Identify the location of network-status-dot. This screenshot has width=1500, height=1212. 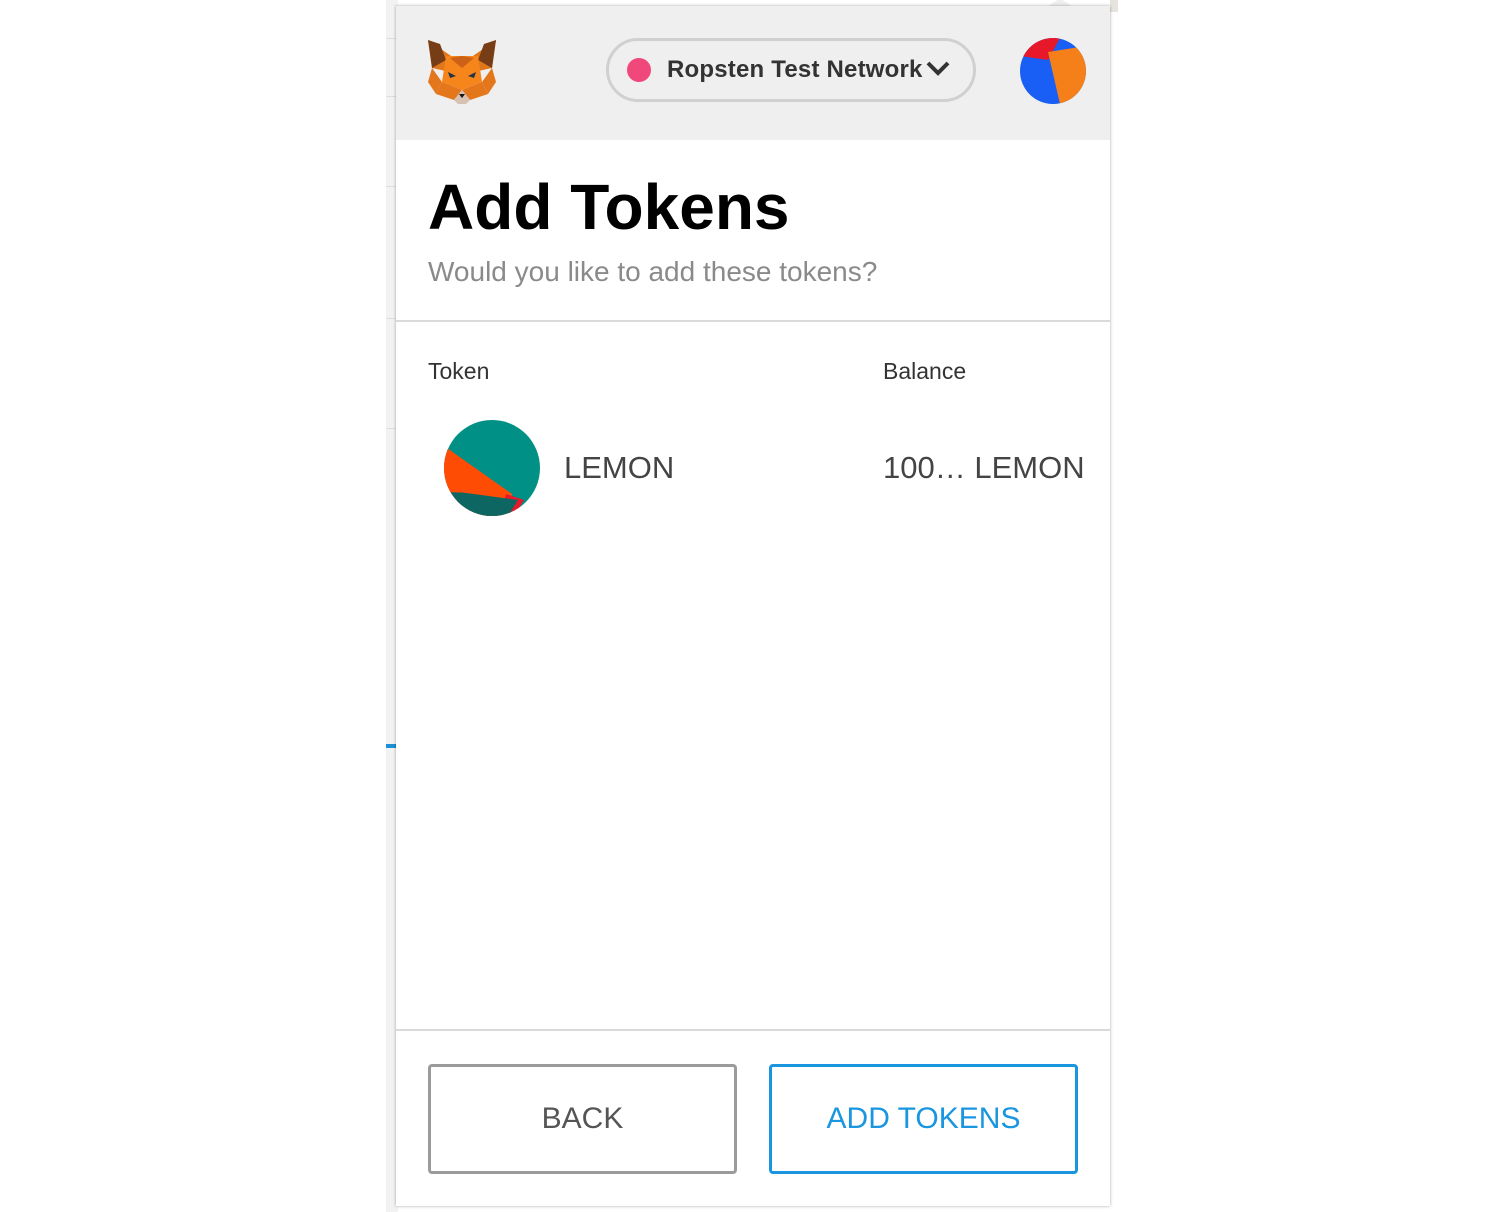
(639, 70).